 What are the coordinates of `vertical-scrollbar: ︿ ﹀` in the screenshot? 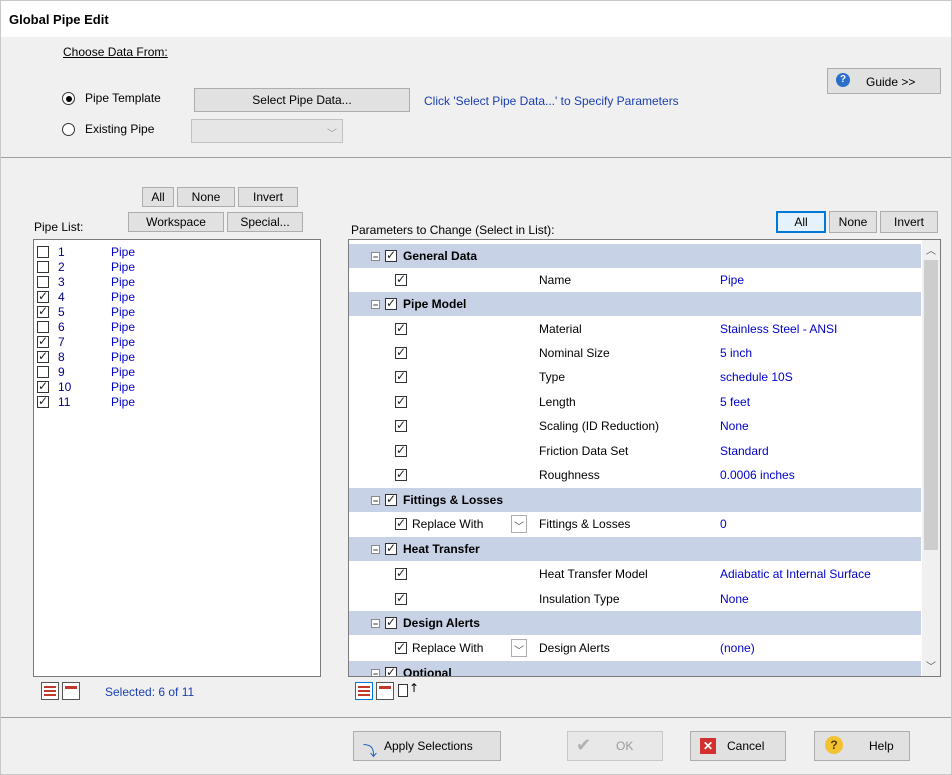 It's located at (931, 458).